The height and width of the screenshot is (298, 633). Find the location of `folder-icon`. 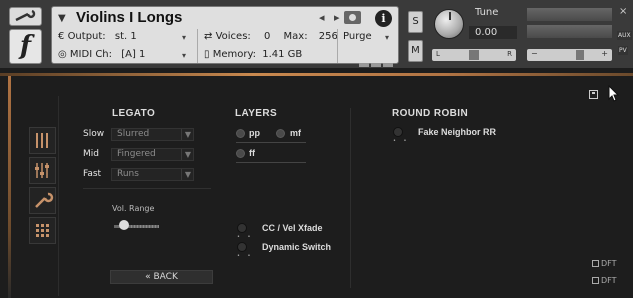

folder-icon is located at coordinates (595, 280).